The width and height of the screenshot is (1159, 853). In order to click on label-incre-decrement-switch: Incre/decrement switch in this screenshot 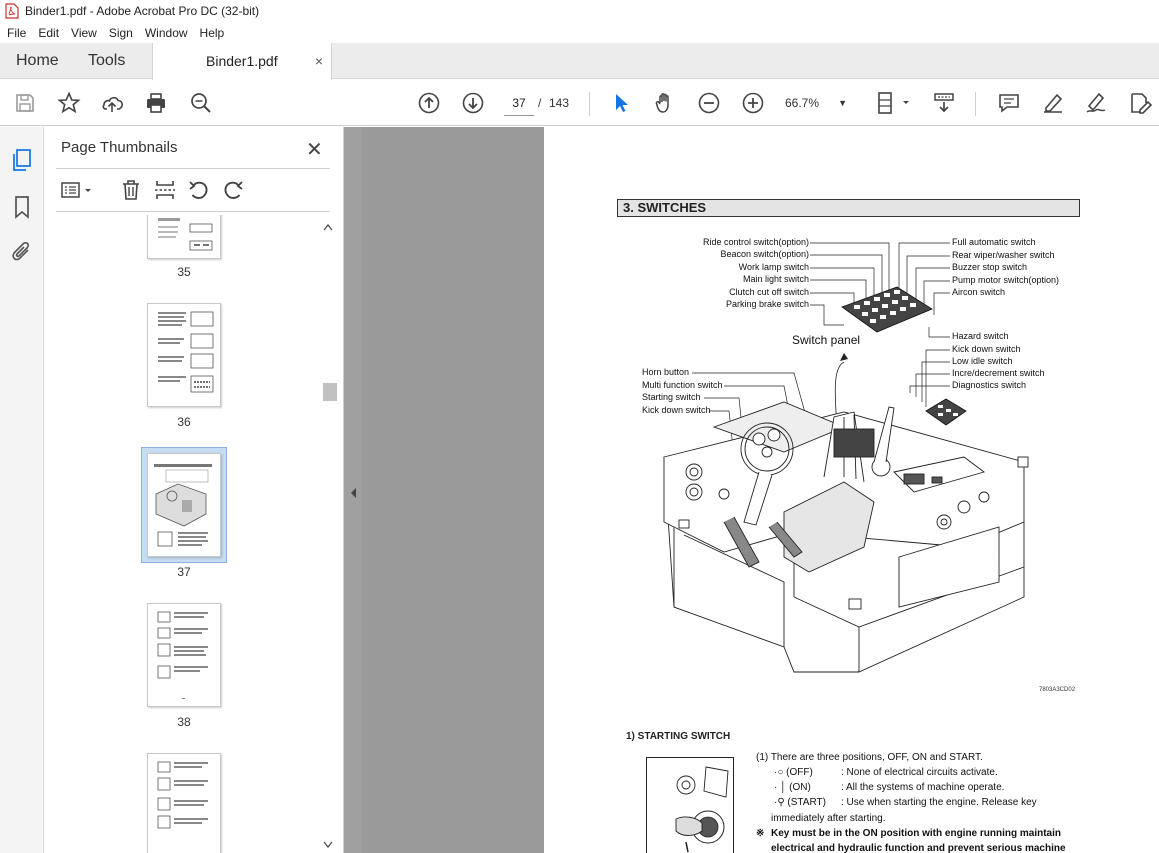, I will do `click(998, 373)`.